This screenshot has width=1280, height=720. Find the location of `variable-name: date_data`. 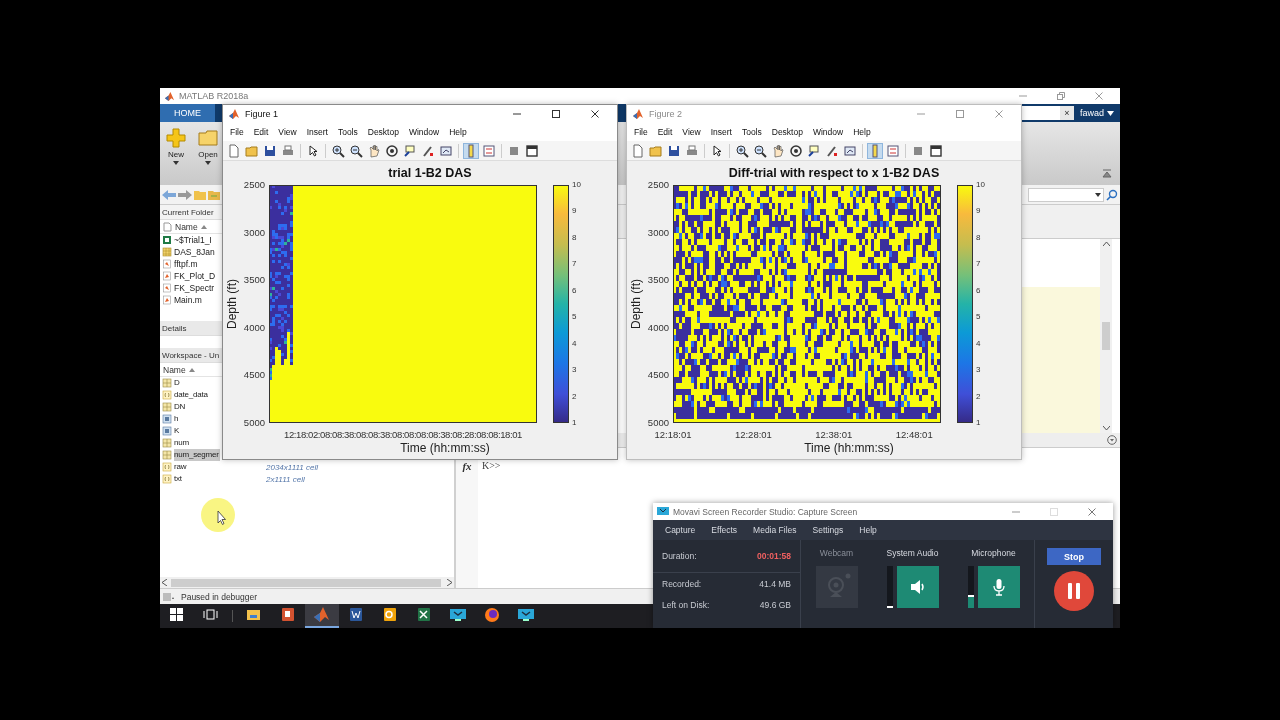

variable-name: date_data is located at coordinates (197, 395).